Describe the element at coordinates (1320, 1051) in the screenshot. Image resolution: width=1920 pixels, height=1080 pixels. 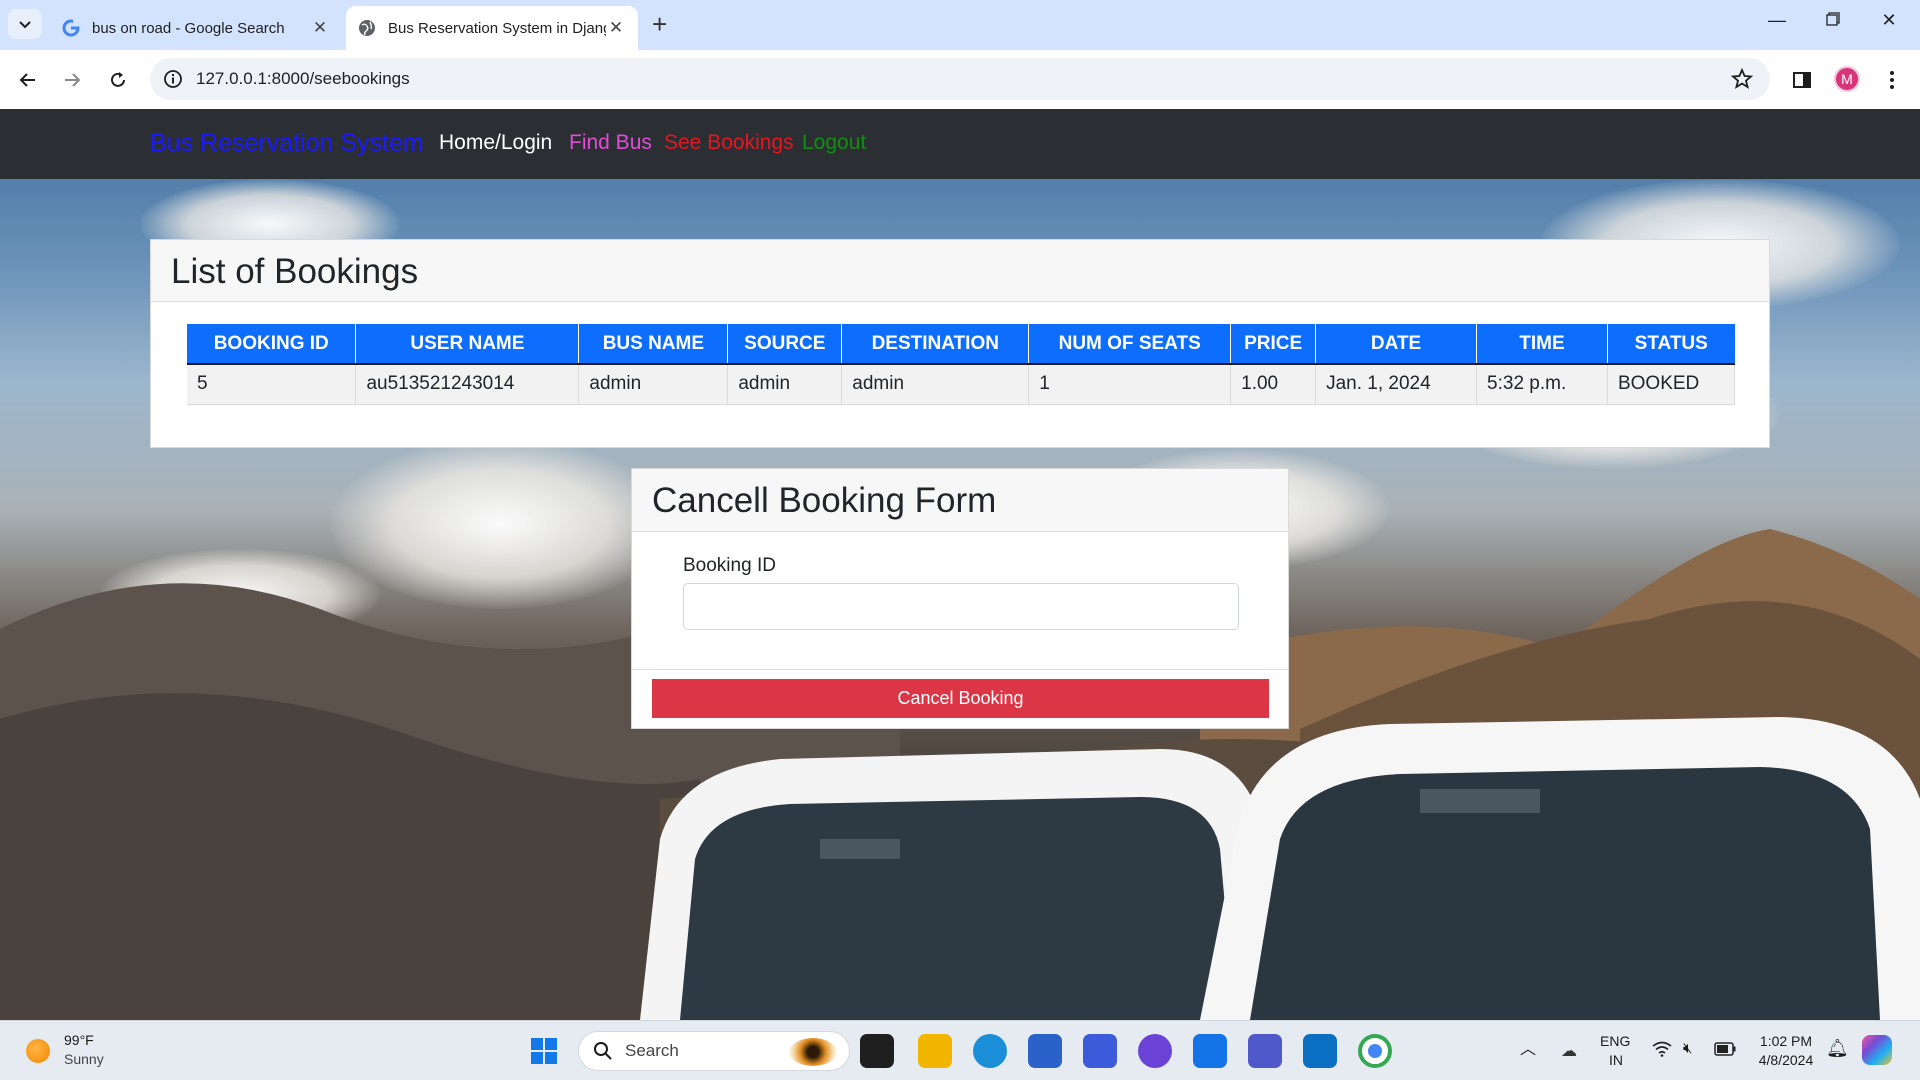
I see `vscode-icon` at that location.